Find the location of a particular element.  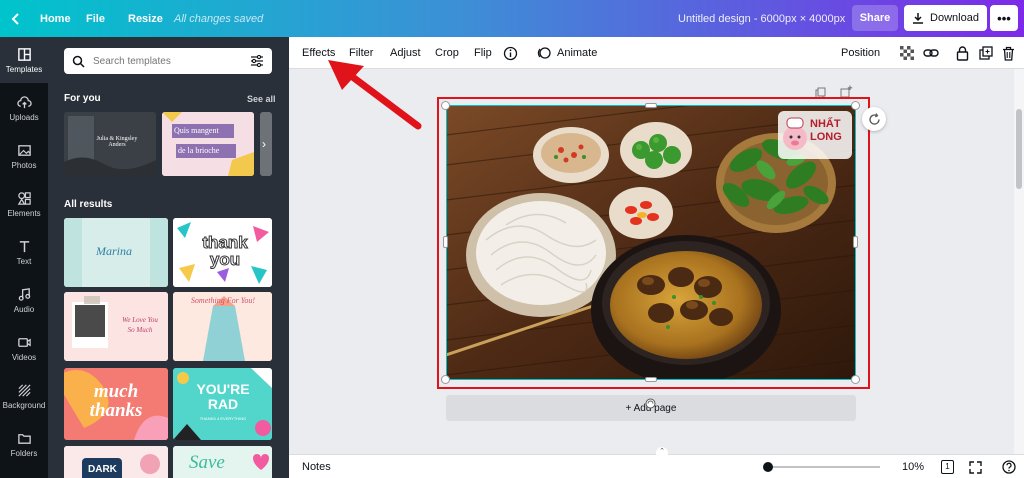

photos-icon is located at coordinates (24, 150).